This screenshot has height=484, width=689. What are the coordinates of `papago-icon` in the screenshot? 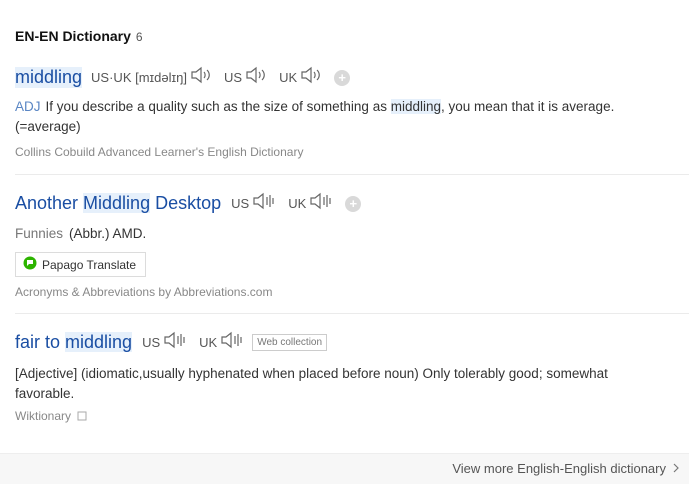 It's located at (30, 264).